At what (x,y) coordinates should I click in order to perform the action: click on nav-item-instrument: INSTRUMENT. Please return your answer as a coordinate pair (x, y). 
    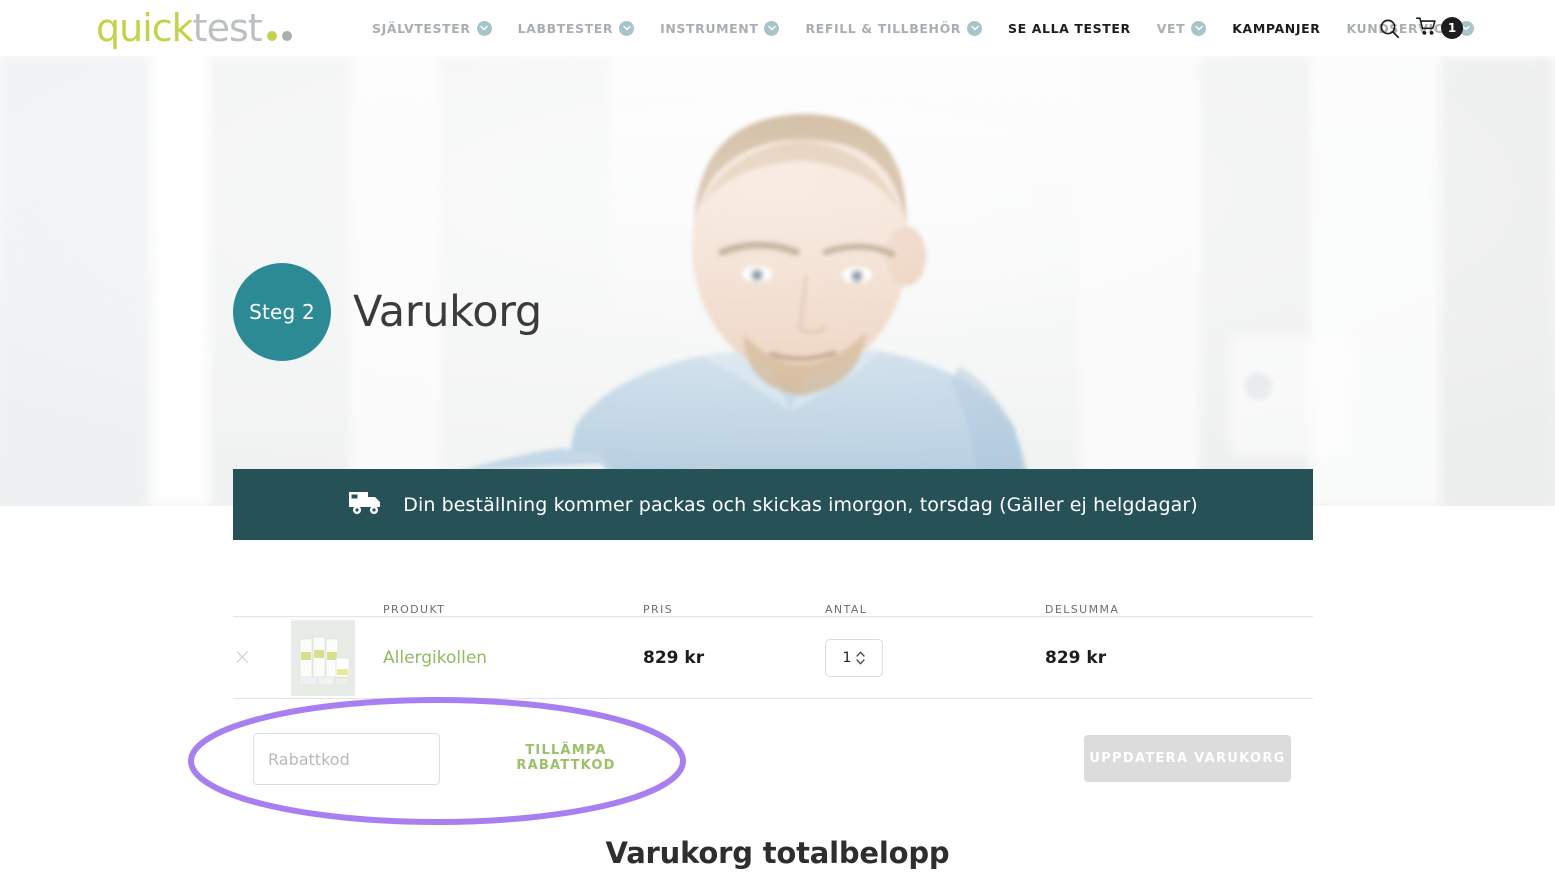
    Looking at the image, I should click on (720, 28).